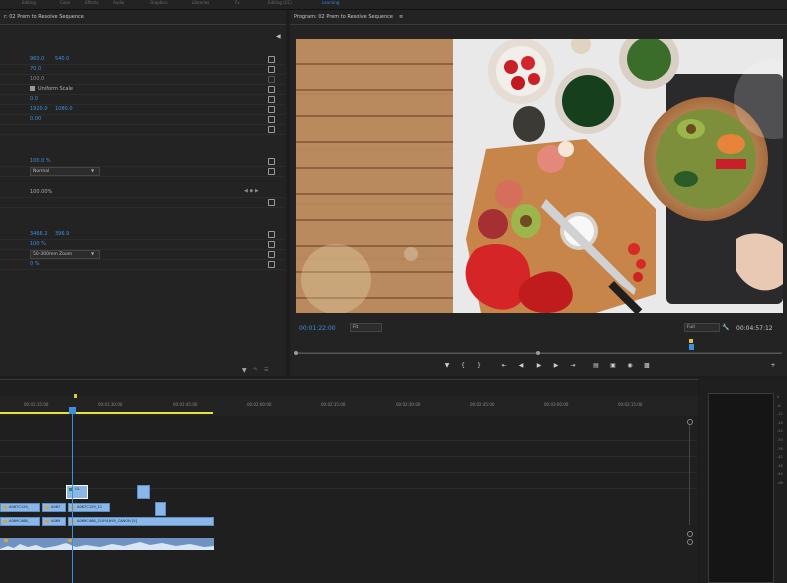 This screenshot has height=583, width=787. I want to click on go-to-out-icon: ⇥, so click(573, 365).